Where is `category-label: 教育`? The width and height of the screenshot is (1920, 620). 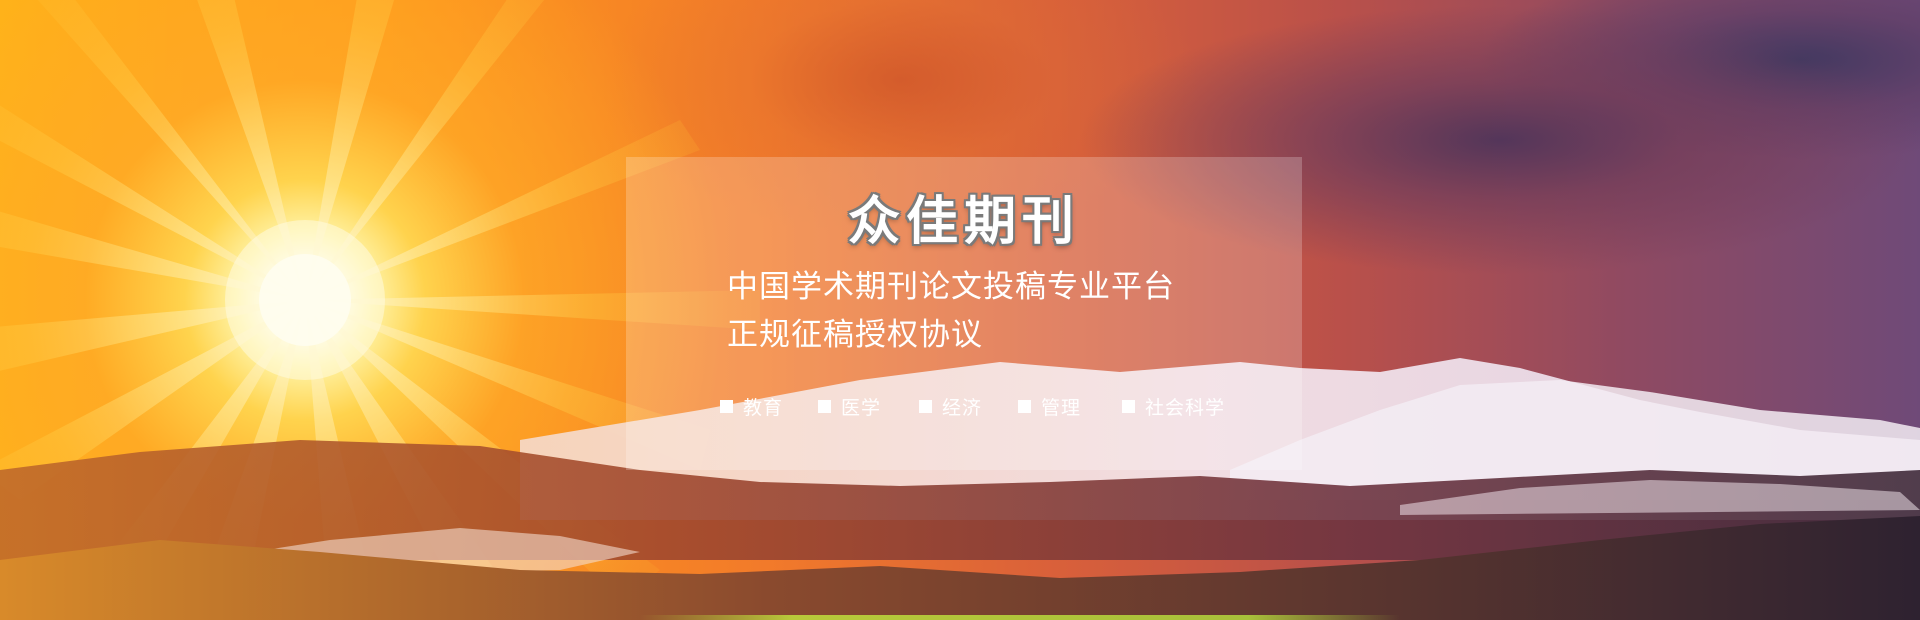
category-label: 教育 is located at coordinates (763, 408).